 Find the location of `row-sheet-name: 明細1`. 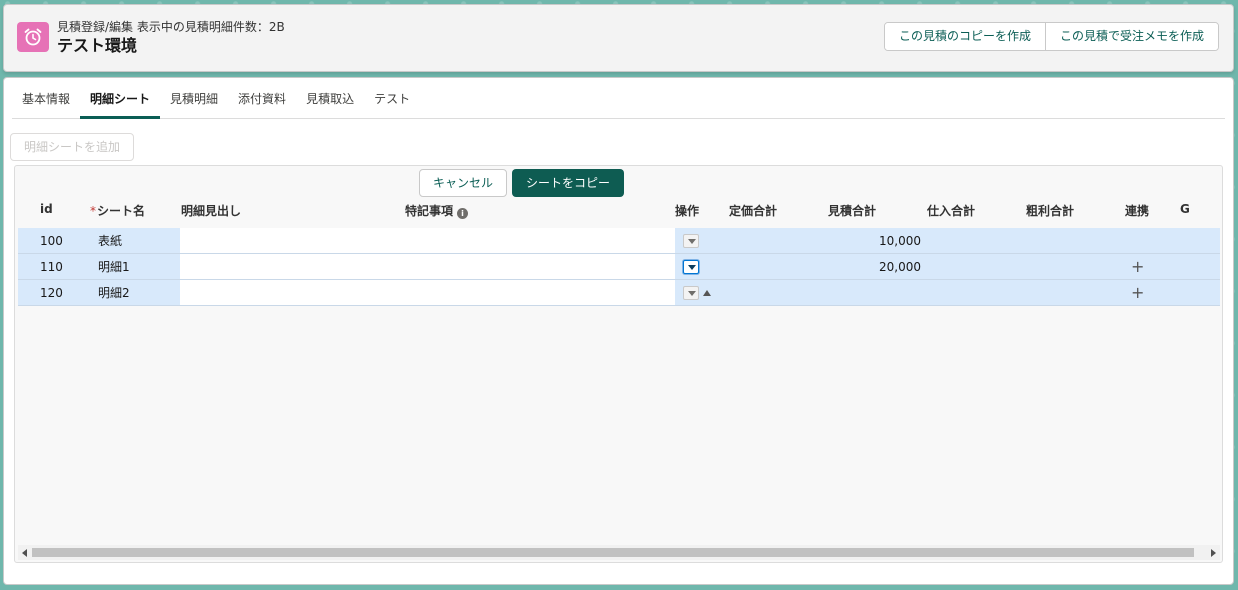

row-sheet-name: 明細1 is located at coordinates (114, 267).